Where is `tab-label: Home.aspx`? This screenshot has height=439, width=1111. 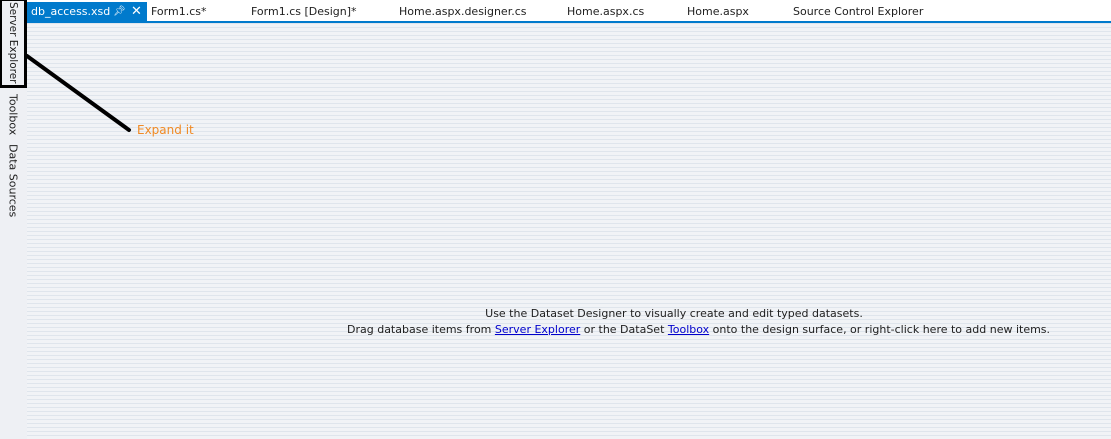 tab-label: Home.aspx is located at coordinates (718, 11).